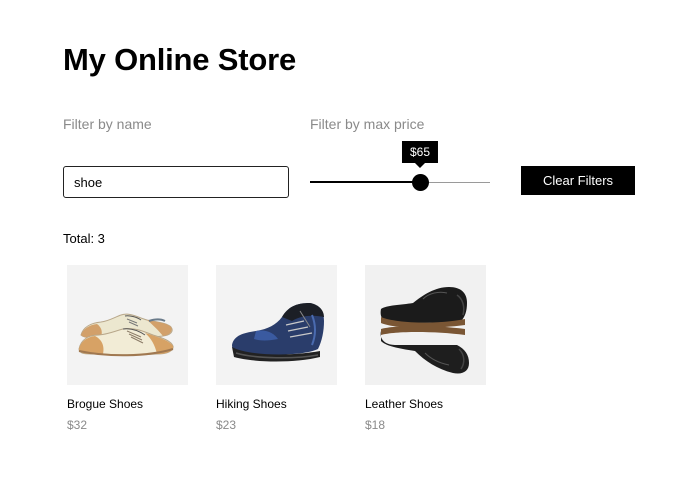 The width and height of the screenshot is (690, 489). What do you see at coordinates (276, 404) in the screenshot?
I see `product-name: Hiking Shoes` at bounding box center [276, 404].